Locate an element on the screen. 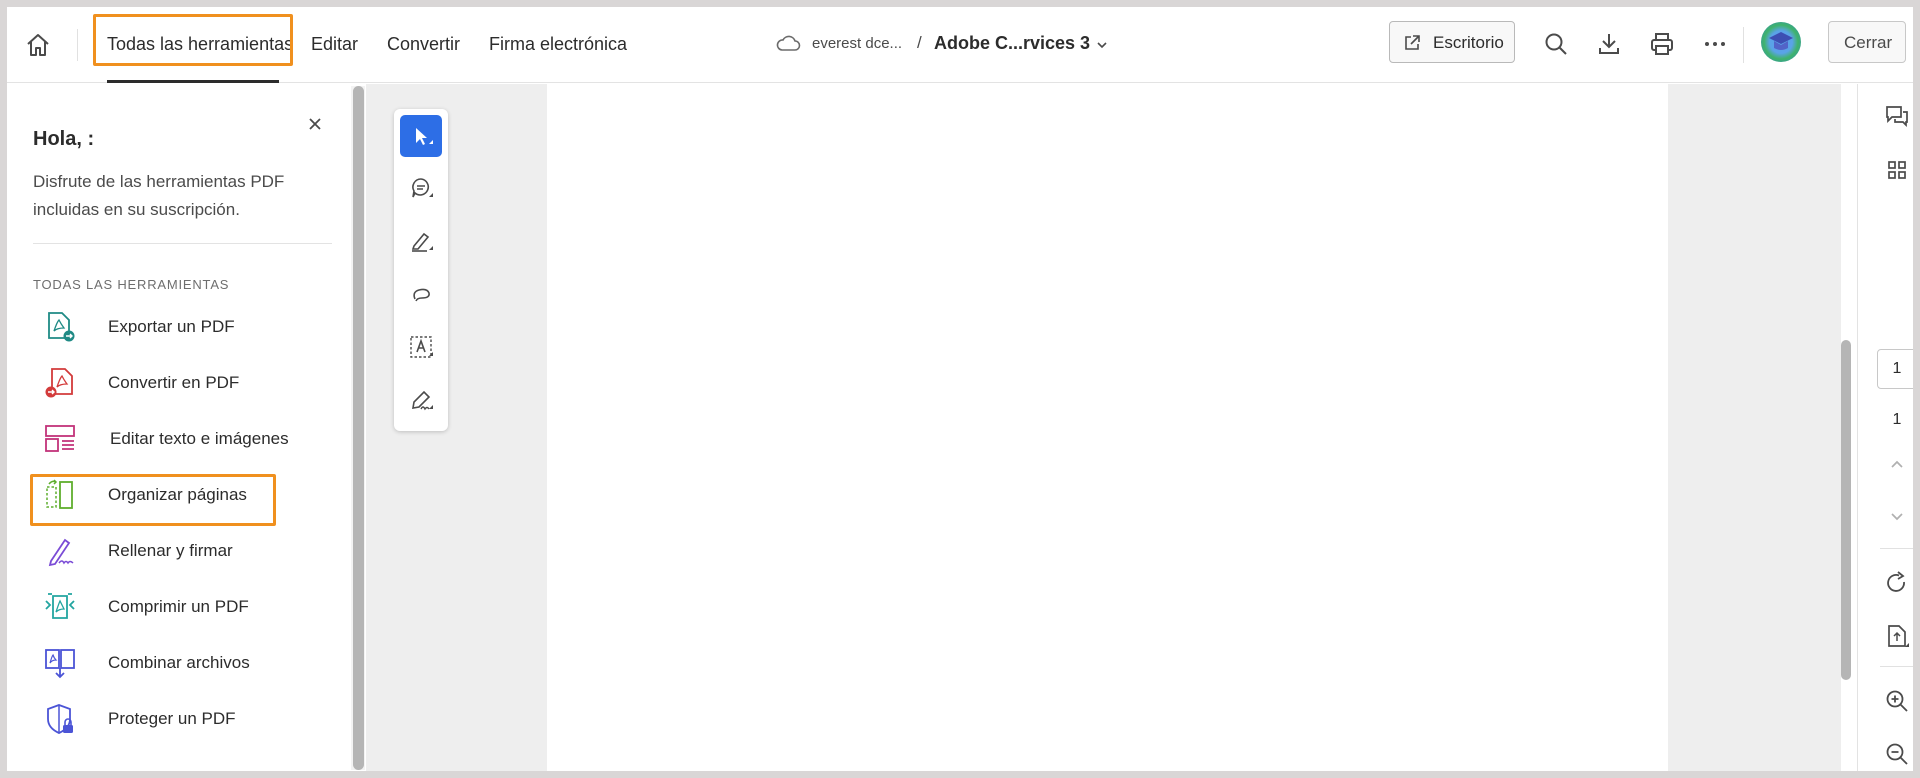 This screenshot has width=1920, height=778. edit-text-images-icon is located at coordinates (60, 439).